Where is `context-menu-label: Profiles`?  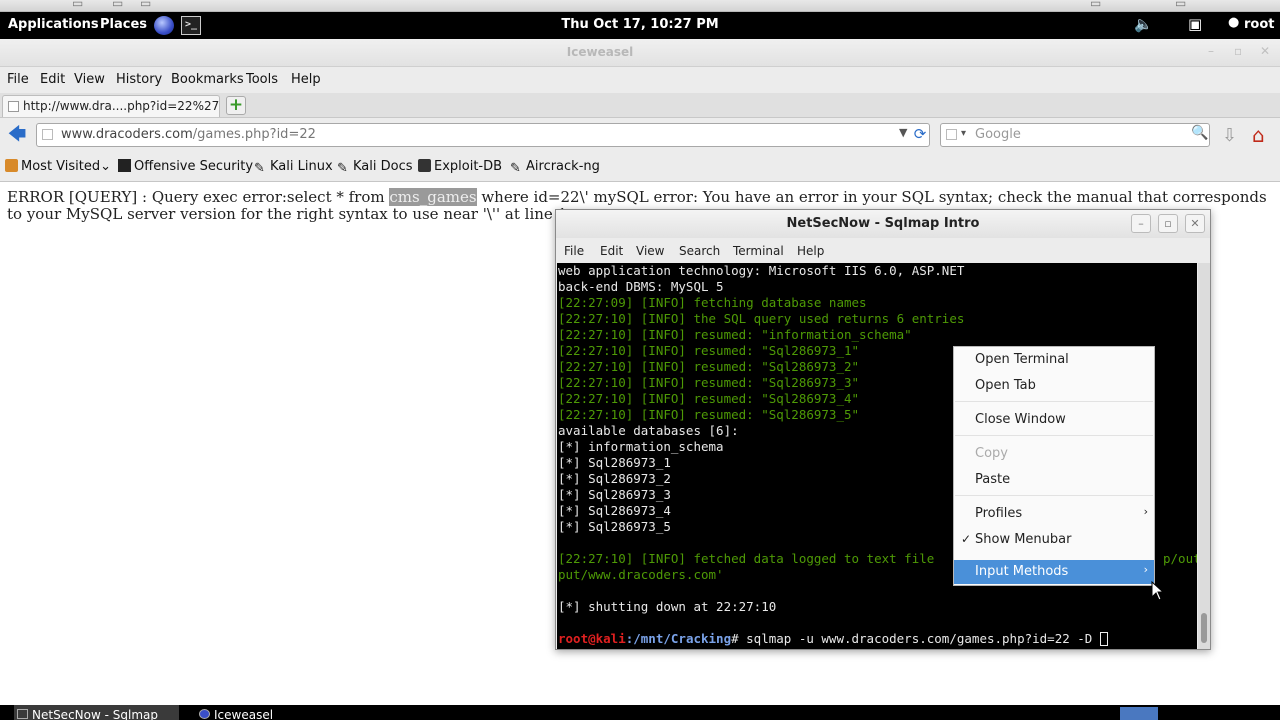 context-menu-label: Profiles is located at coordinates (999, 513).